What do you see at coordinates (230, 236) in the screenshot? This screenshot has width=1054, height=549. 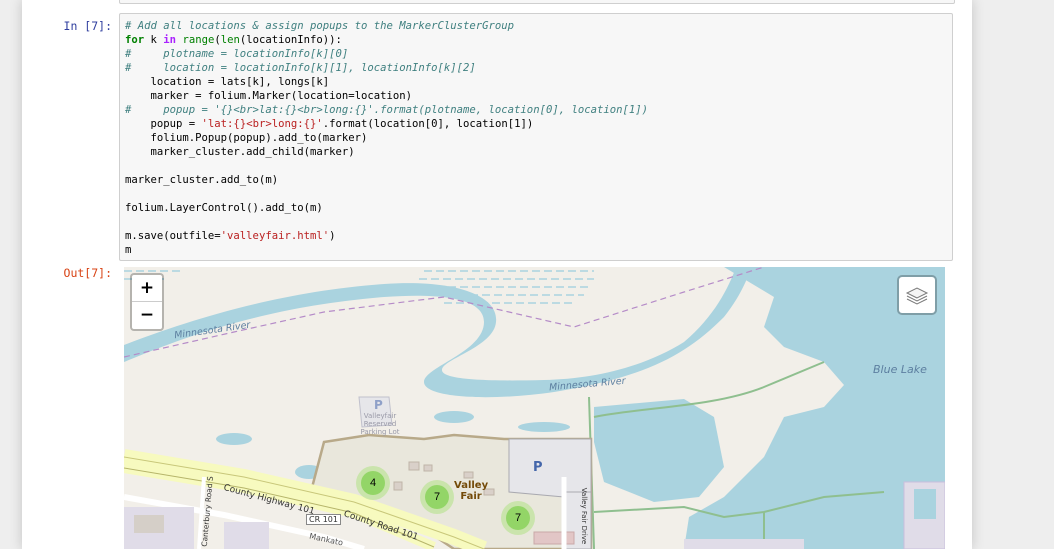 I see `code-line: m.save(outfile='valleyfair.html')` at bounding box center [230, 236].